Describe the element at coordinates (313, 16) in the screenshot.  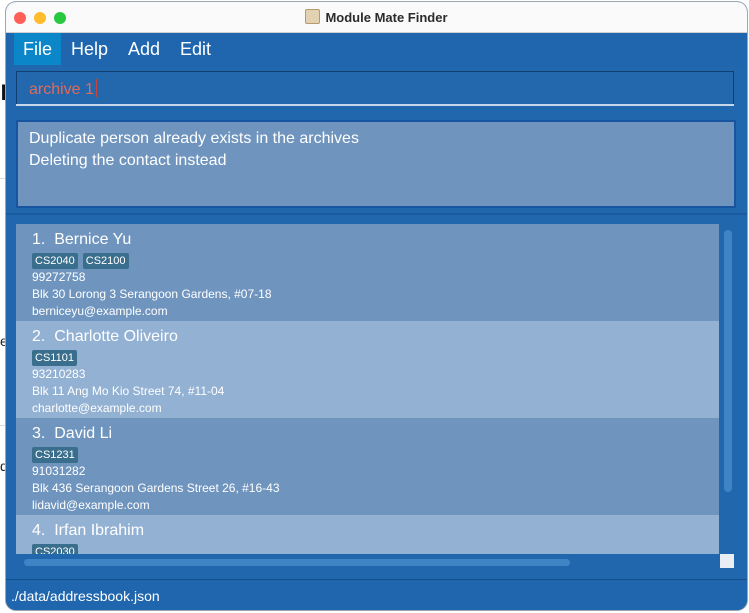
I see `app-icon` at that location.